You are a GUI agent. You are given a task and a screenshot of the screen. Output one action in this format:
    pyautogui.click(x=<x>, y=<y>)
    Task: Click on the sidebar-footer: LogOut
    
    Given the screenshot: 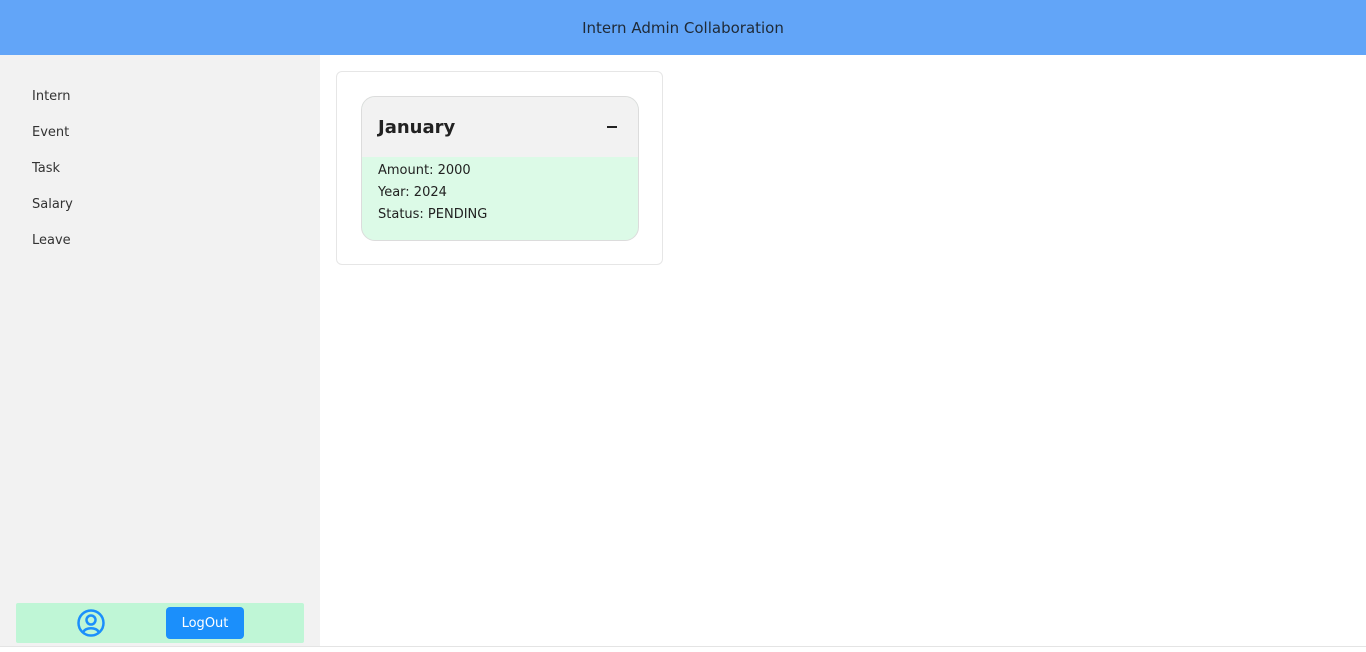 What is the action you would take?
    pyautogui.click(x=160, y=623)
    